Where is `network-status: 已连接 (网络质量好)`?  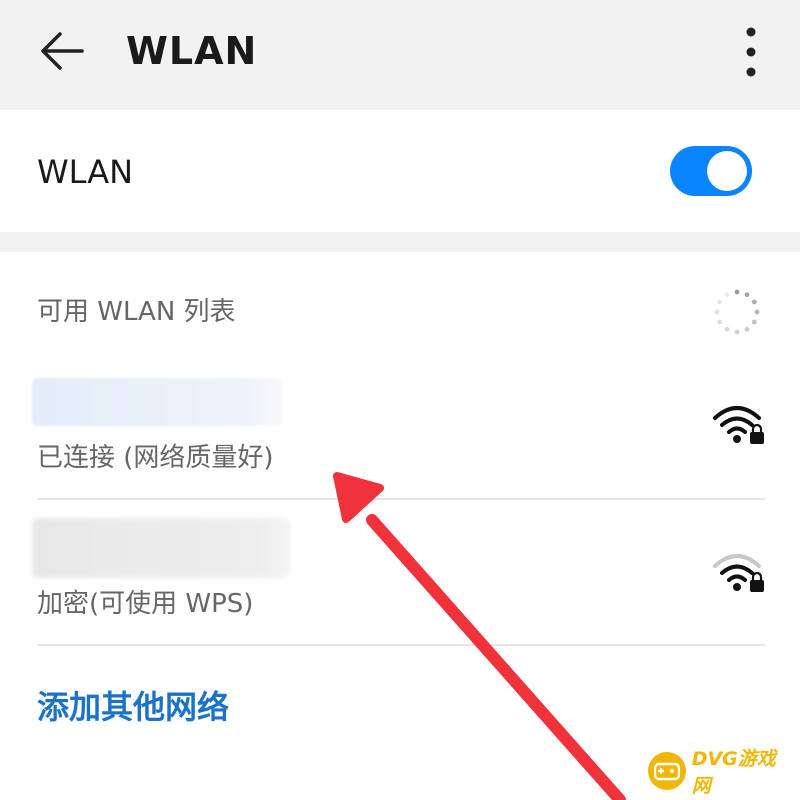
network-status: 已连接 (网络质量好) is located at coordinates (155, 458).